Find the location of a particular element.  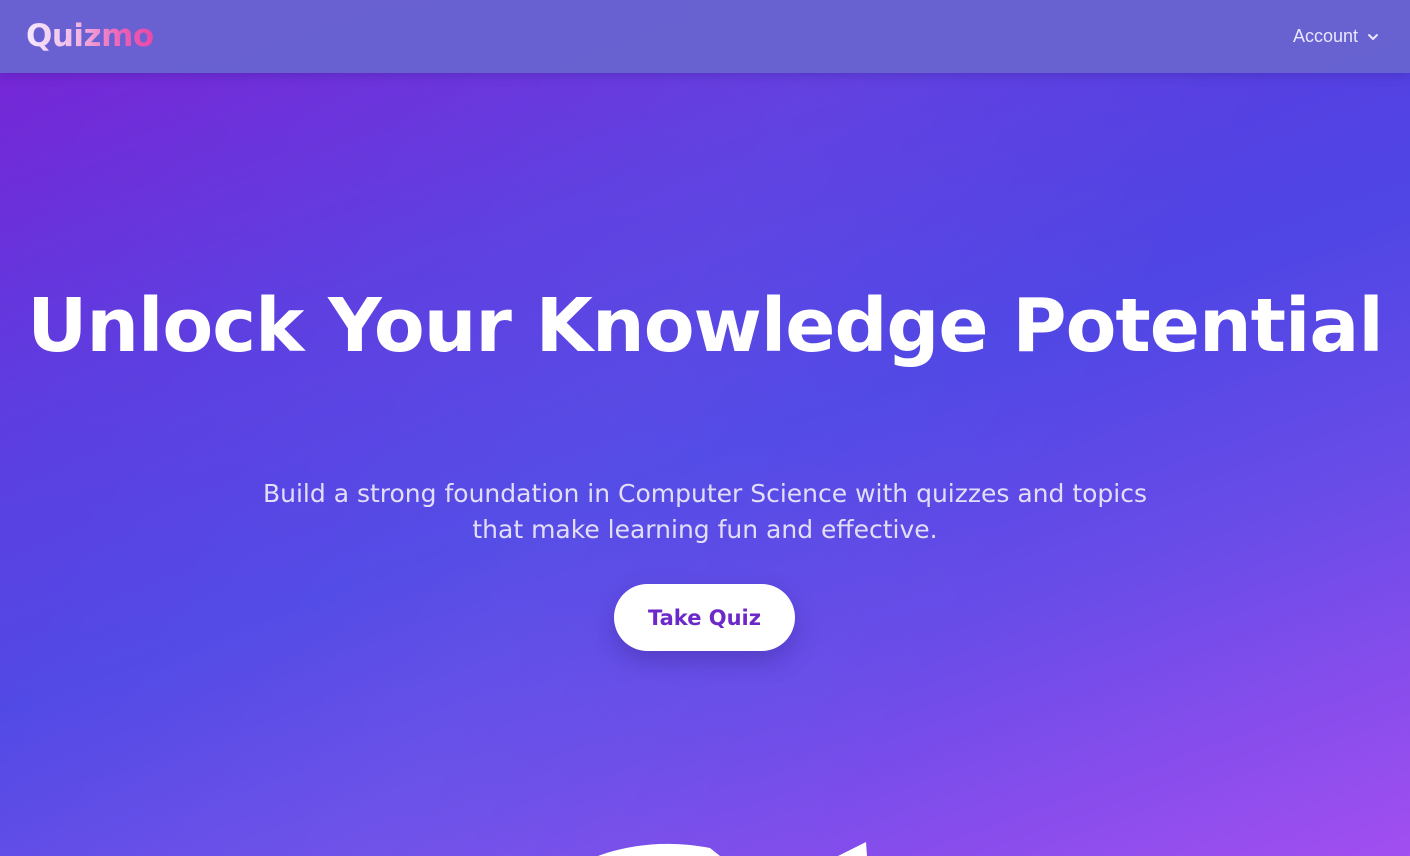

top-navbar: Quizmo Account is located at coordinates (705, 36).